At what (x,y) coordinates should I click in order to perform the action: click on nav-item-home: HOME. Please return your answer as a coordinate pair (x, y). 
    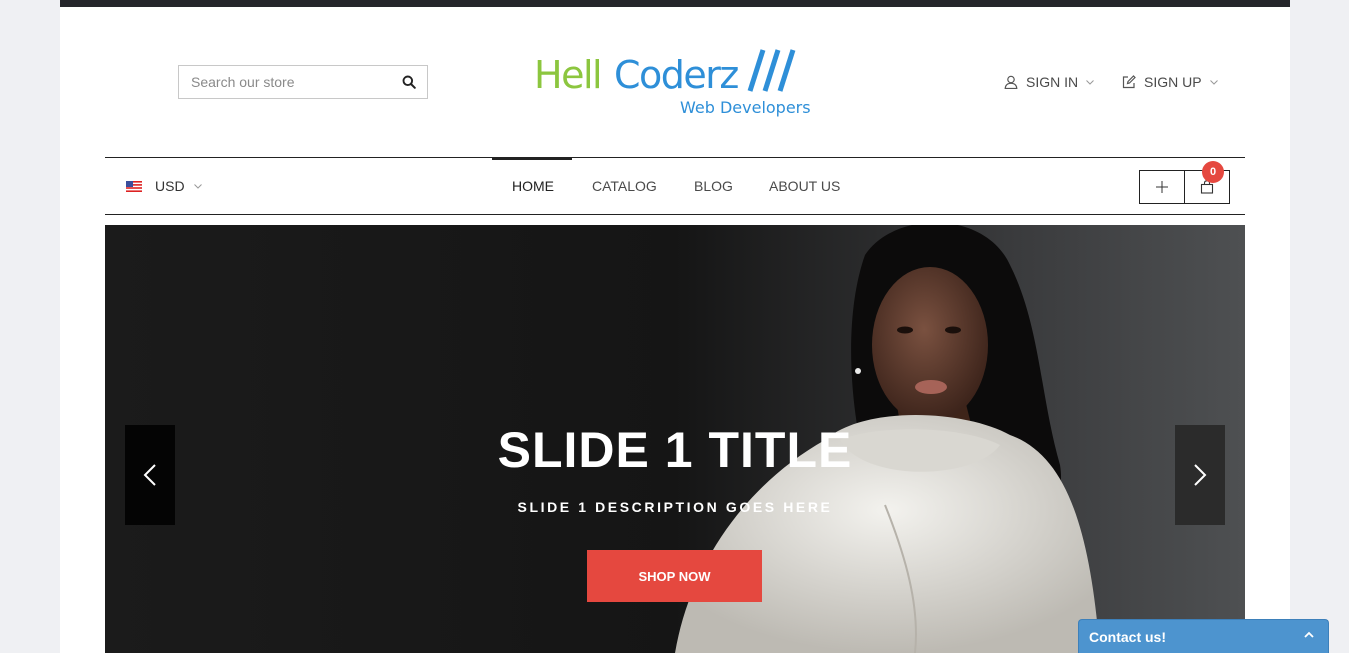
    Looking at the image, I should click on (533, 185).